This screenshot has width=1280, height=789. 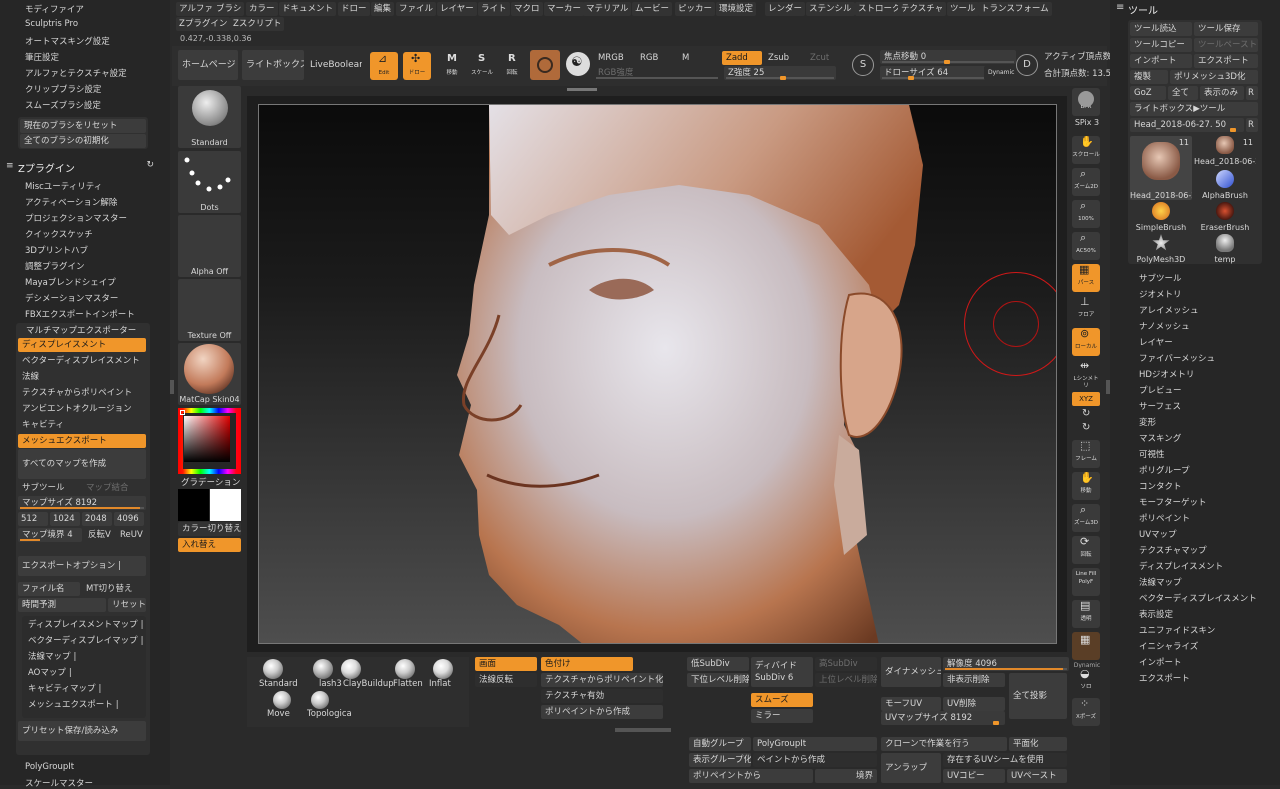 What do you see at coordinates (82, 345) in the screenshot?
I see `multimap-option: ディスプレイスメント` at bounding box center [82, 345].